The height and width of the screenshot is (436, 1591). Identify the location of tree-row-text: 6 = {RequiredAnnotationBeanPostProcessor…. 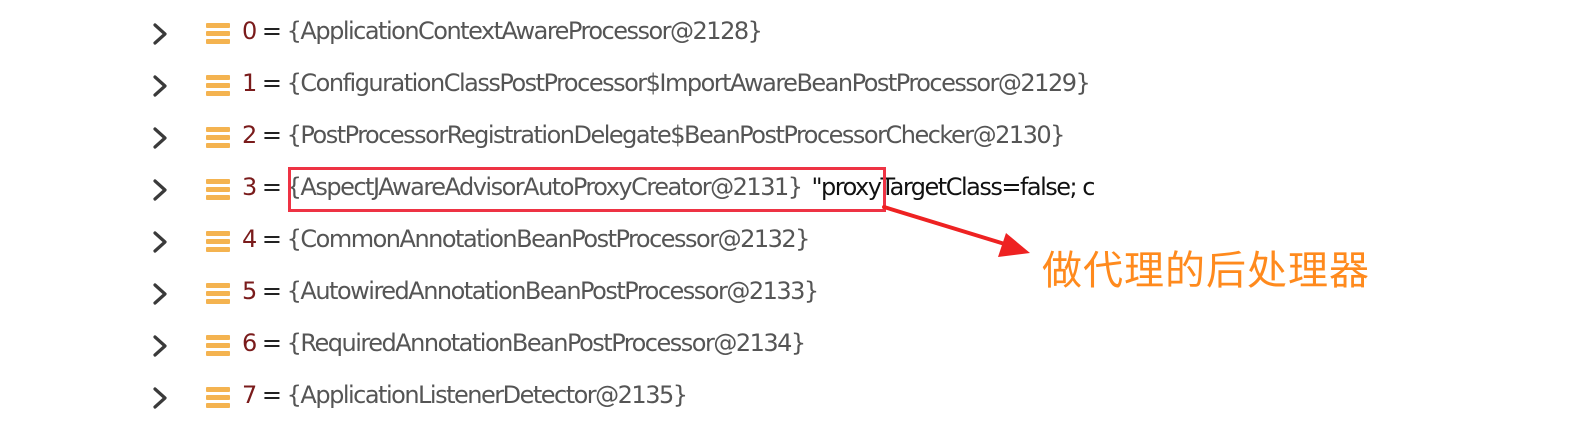
(524, 343).